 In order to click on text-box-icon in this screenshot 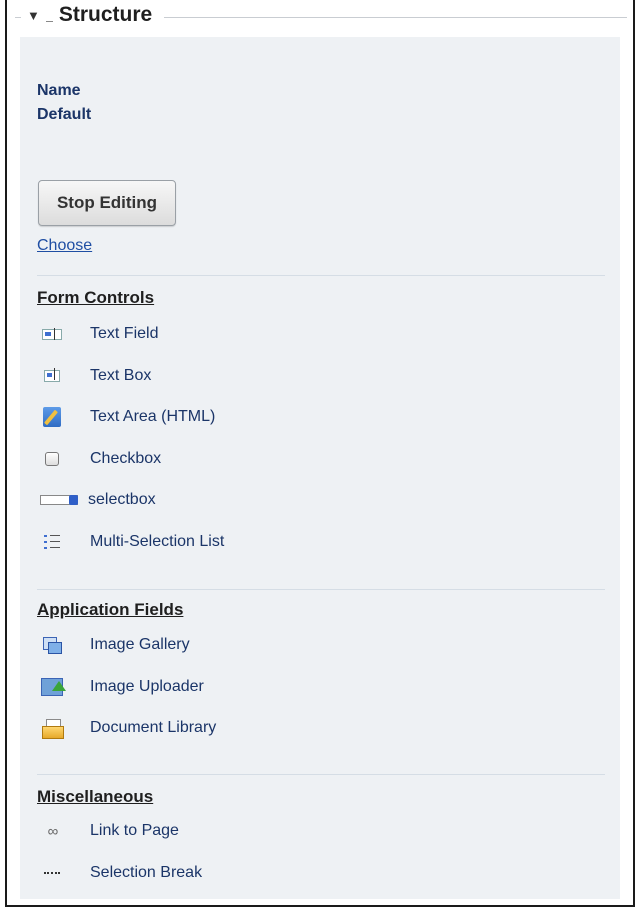, I will do `click(52, 376)`.